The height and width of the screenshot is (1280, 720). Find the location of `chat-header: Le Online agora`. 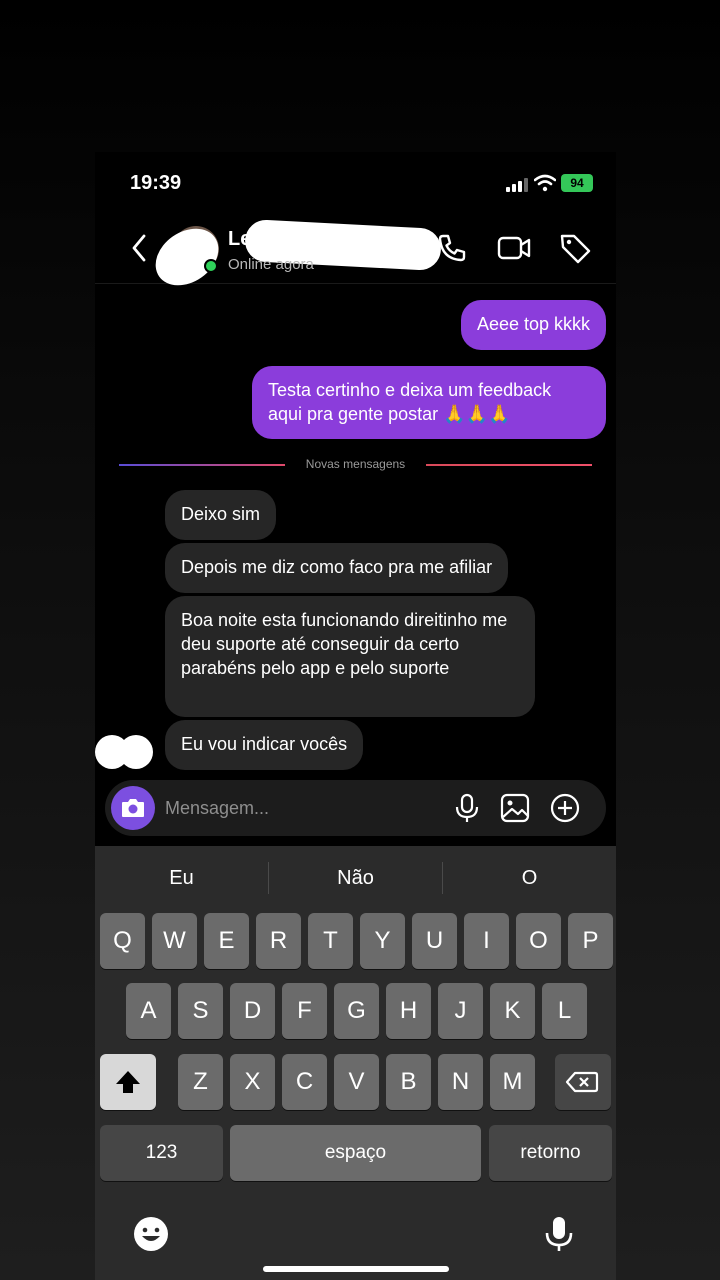

chat-header: Le Online agora is located at coordinates (355, 255).